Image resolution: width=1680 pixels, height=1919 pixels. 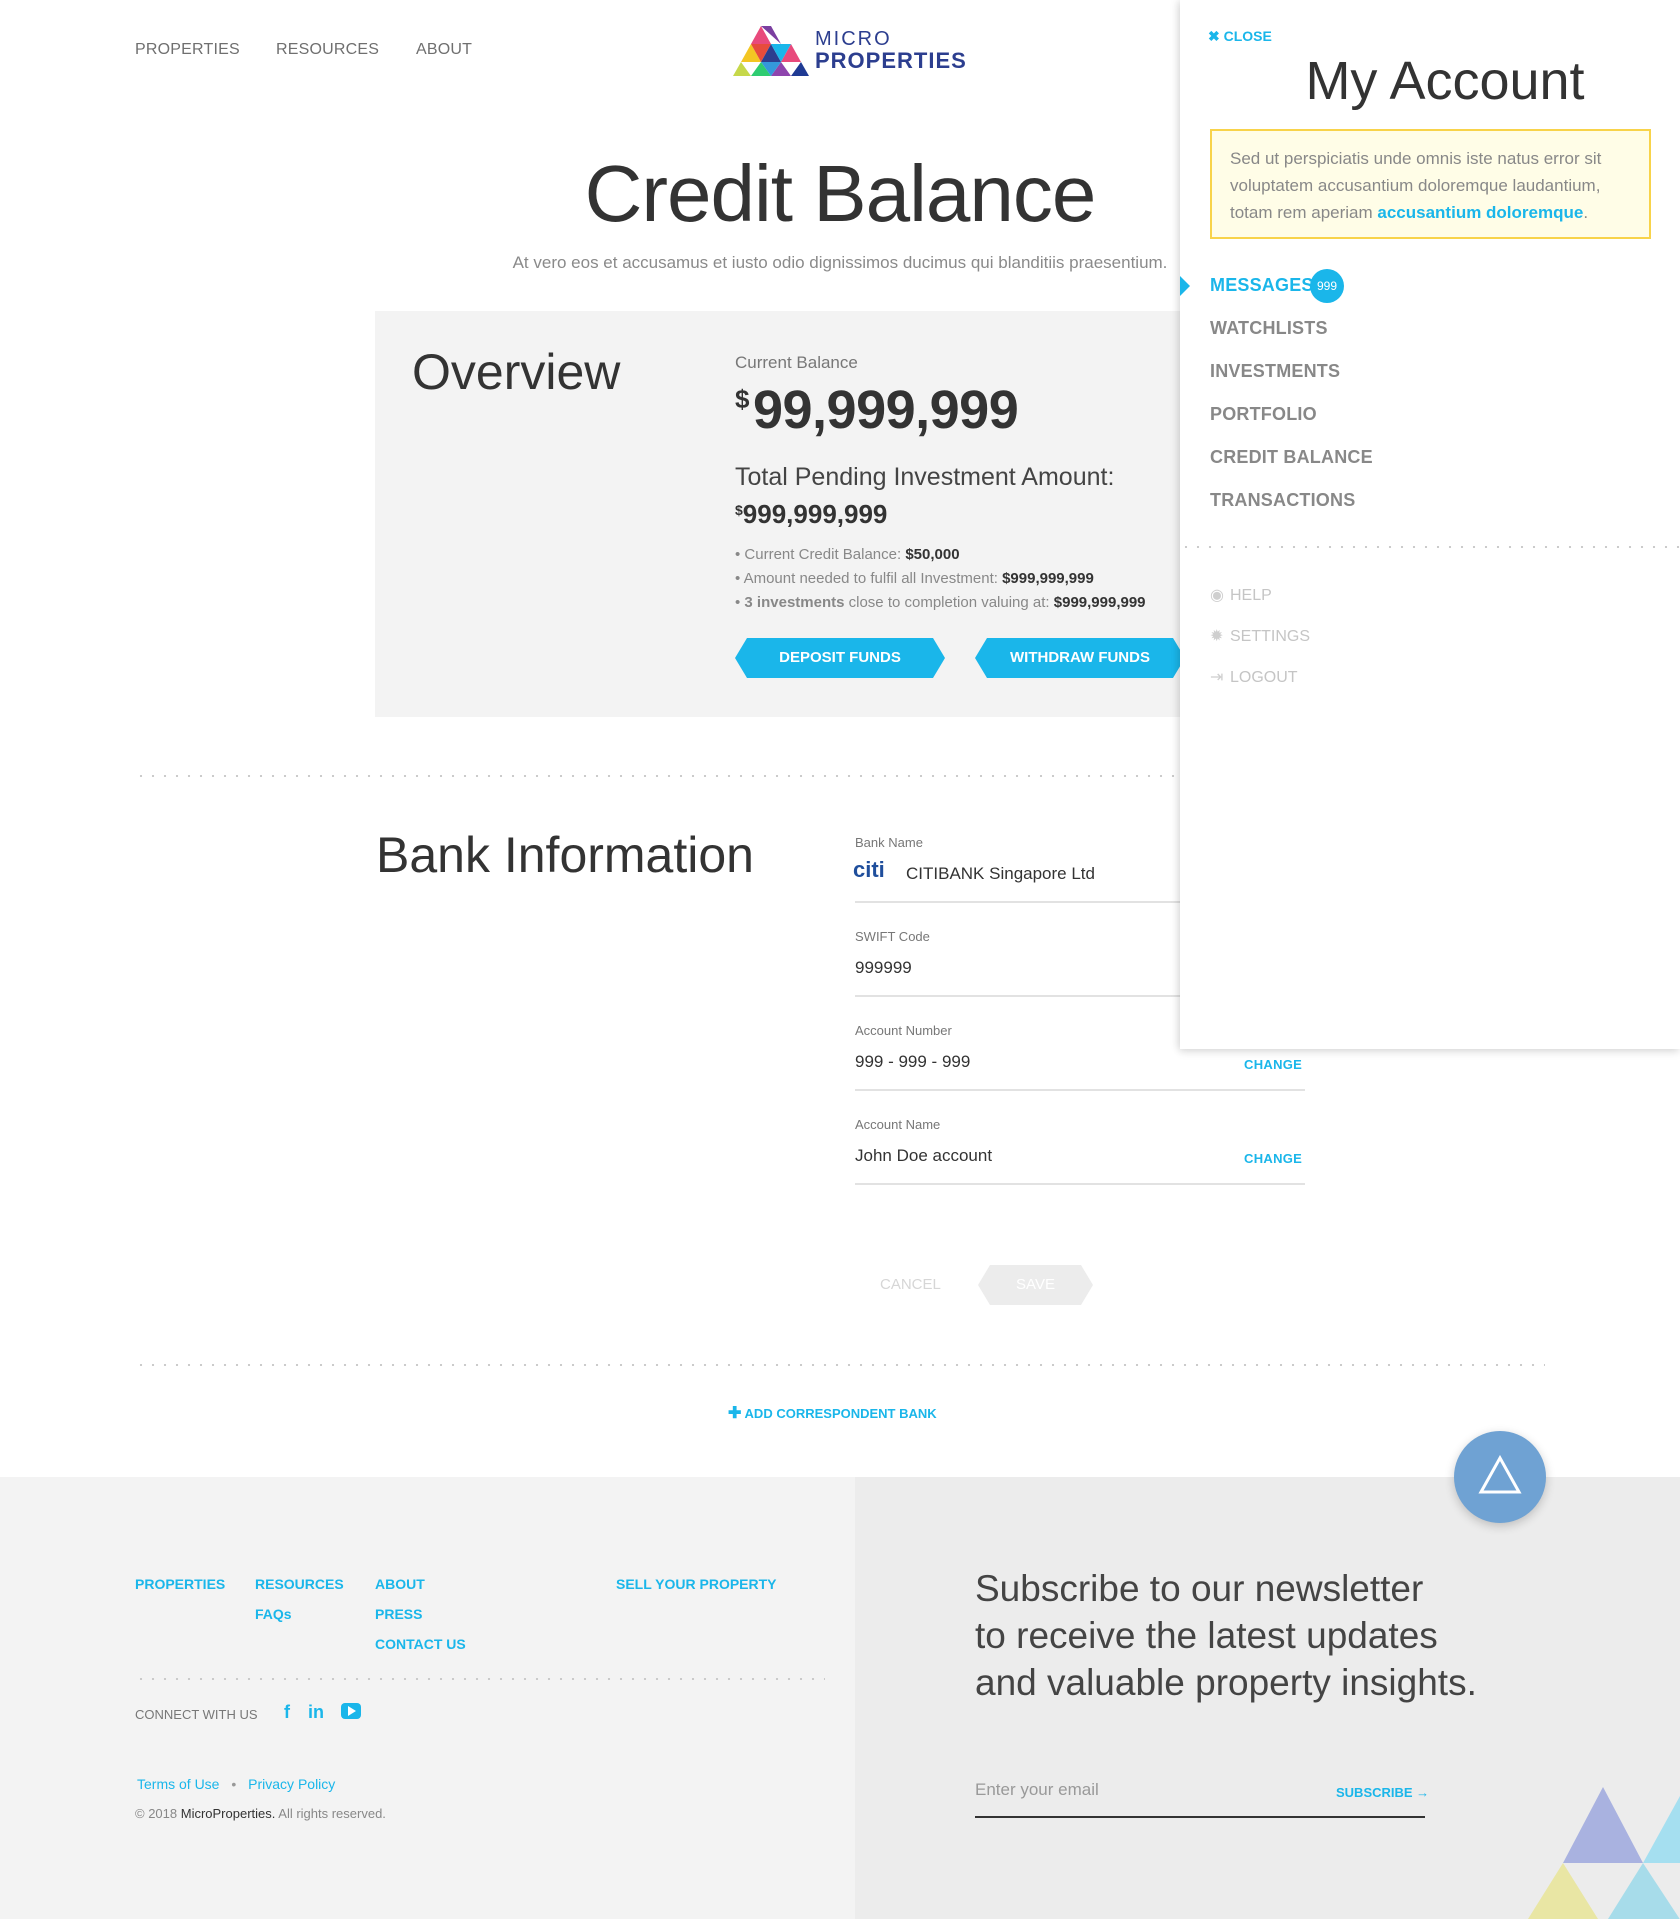 I want to click on footer-sell-property-link: SELL YOUR PROPERTY, so click(x=696, y=1584).